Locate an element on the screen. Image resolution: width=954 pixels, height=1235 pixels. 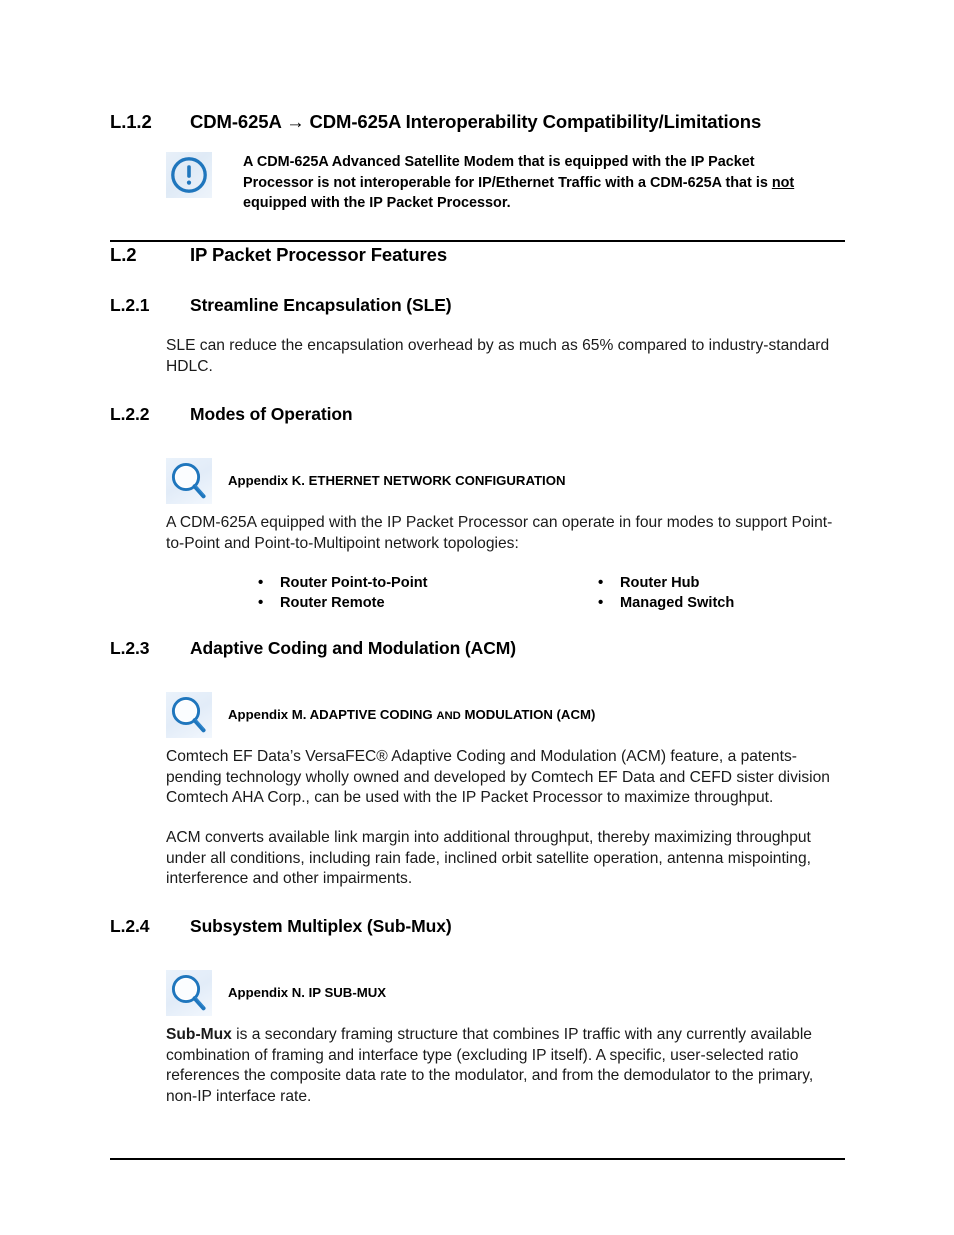
heading-title: Subsystem Multiplex (Sub-Mux) is located at coordinates (321, 926).